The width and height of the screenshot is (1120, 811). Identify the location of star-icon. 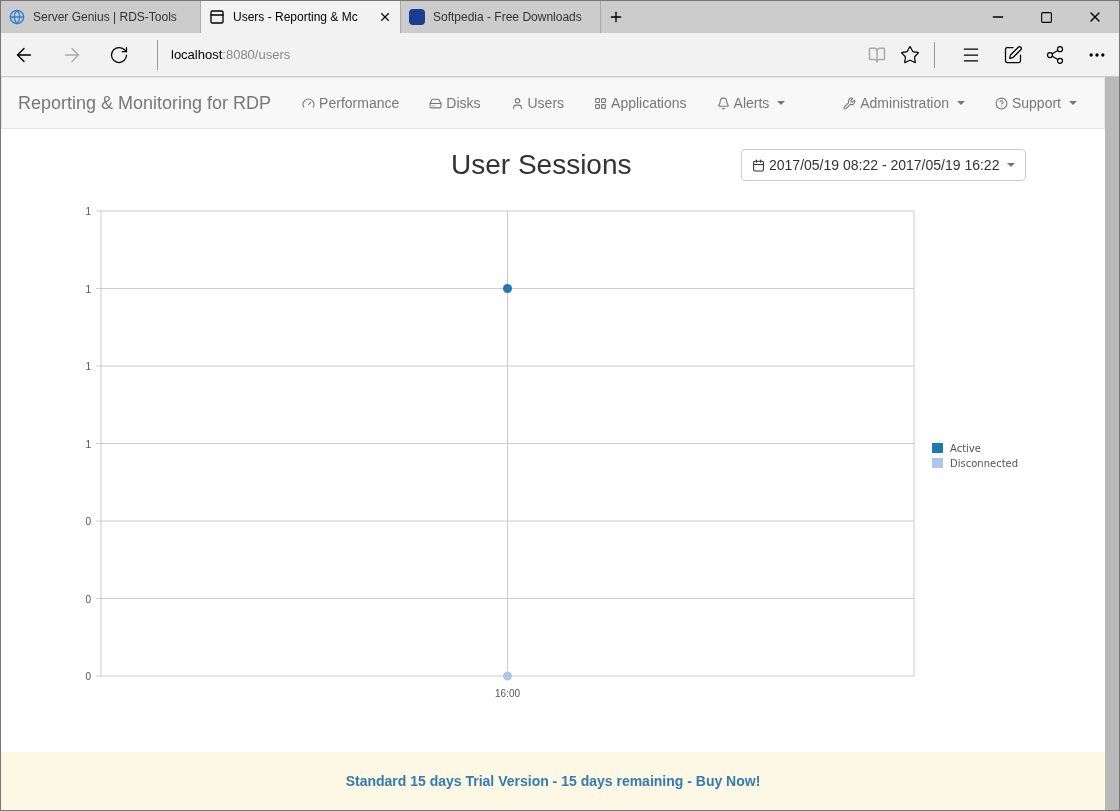
(910, 54).